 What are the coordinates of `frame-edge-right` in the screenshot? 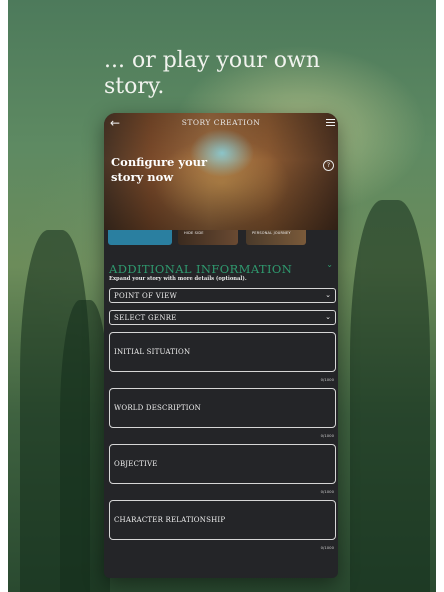 It's located at (440, 296).